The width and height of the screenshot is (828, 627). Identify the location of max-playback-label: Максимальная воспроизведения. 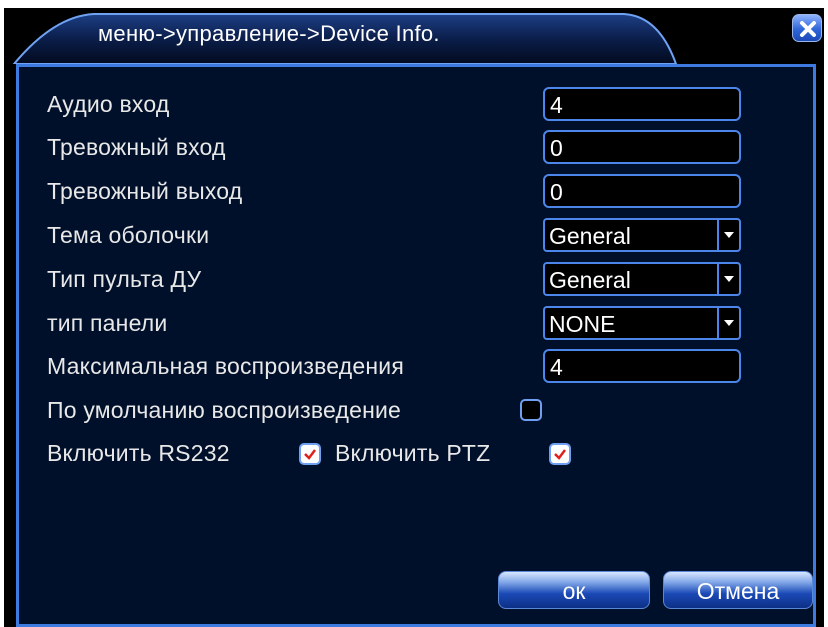
(225, 366).